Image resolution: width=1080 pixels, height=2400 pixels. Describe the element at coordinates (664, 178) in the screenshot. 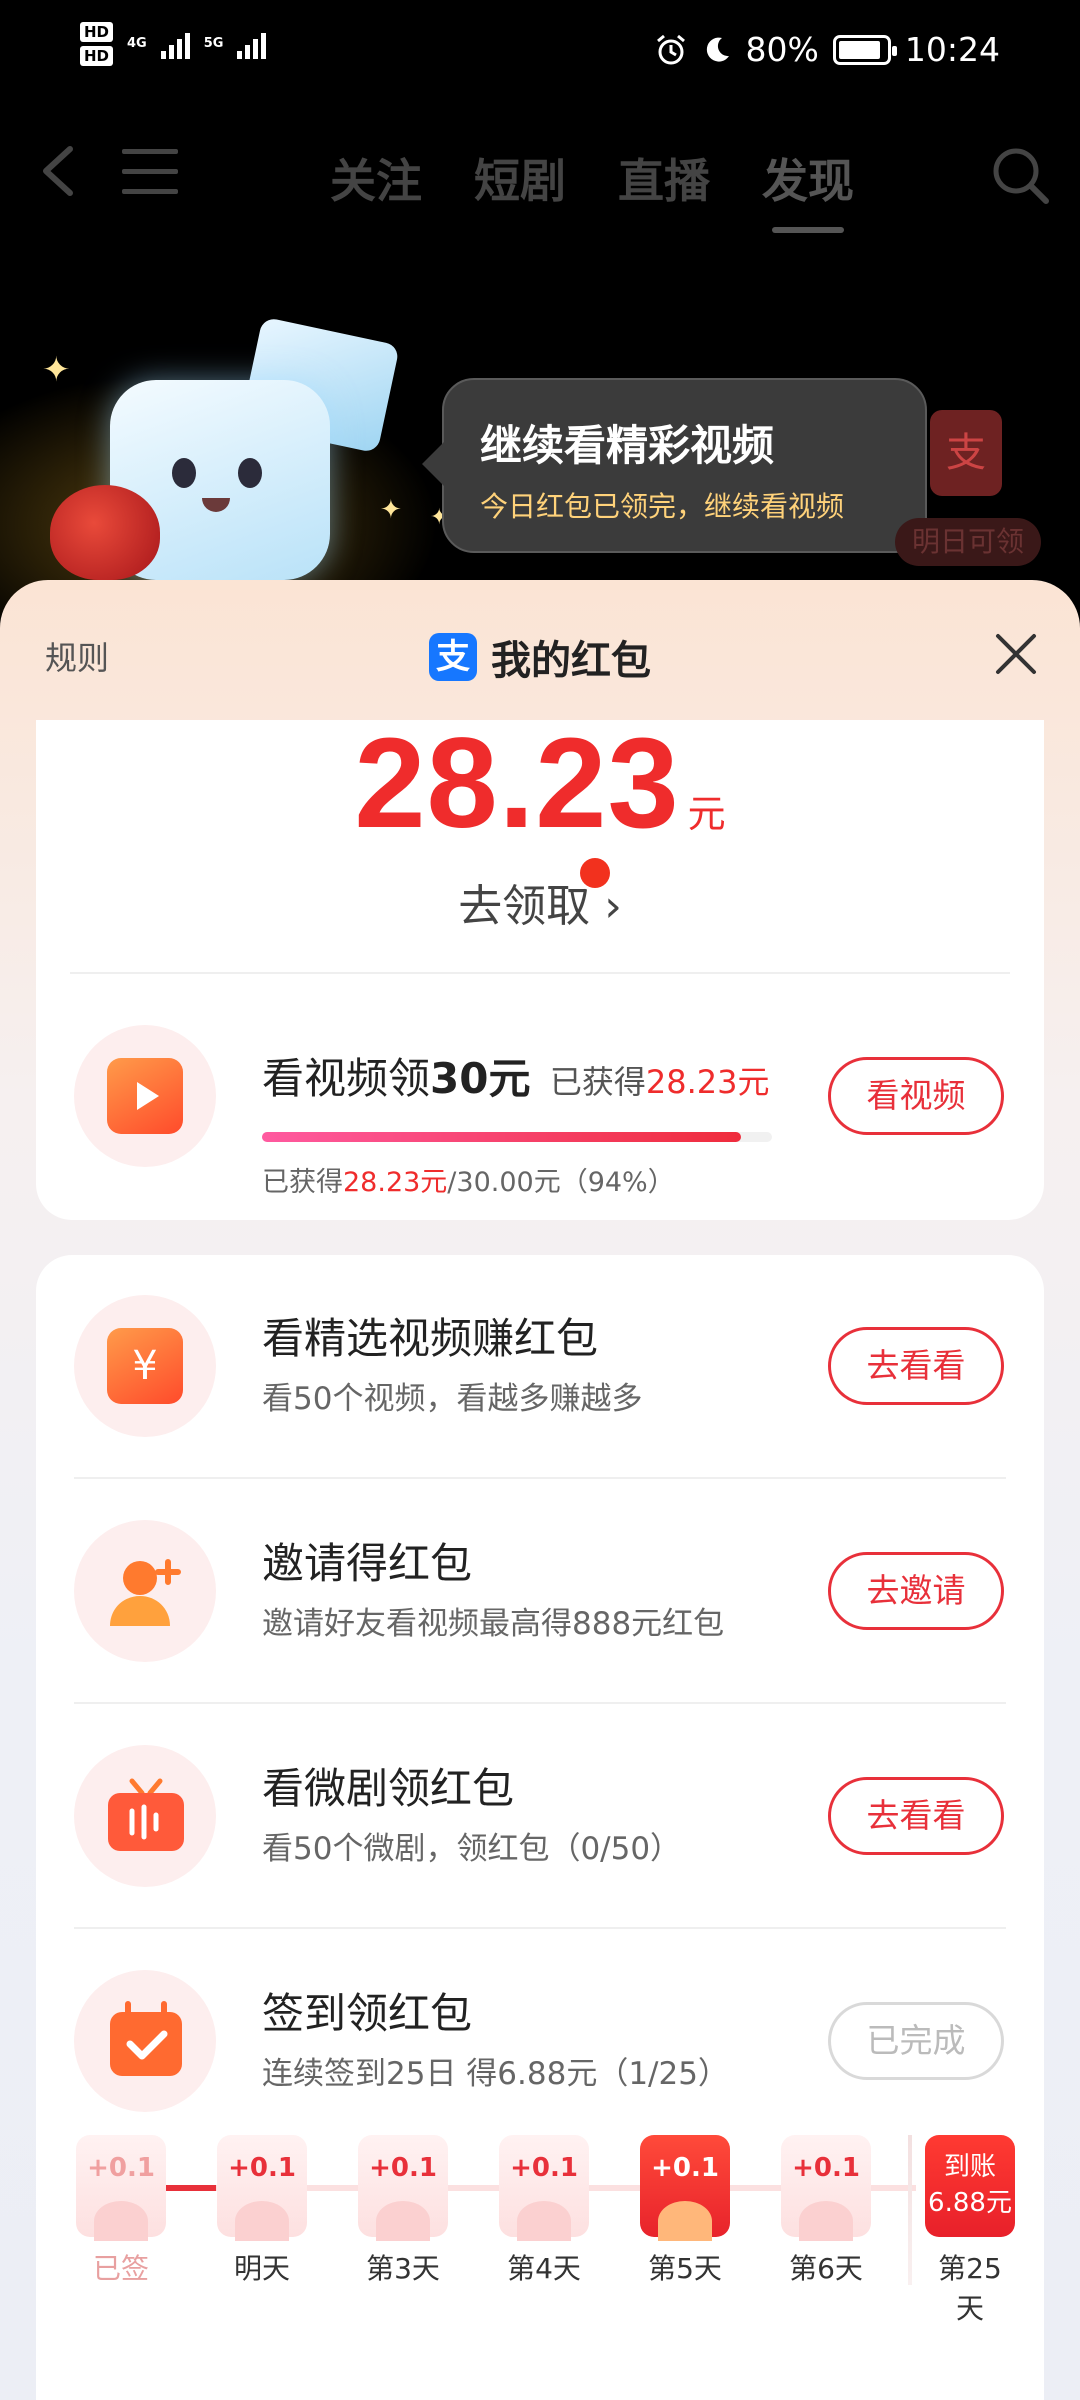

I see `tab-live: 直播` at that location.